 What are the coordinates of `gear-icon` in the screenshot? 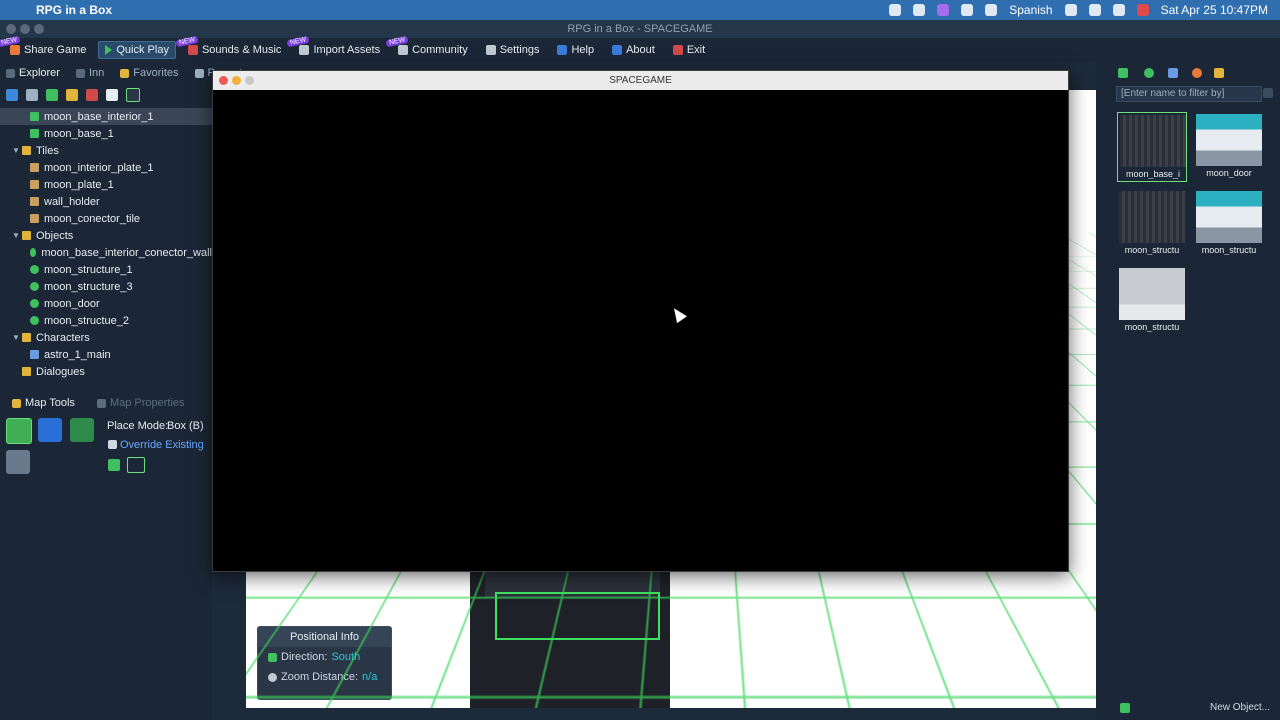 It's located at (32, 95).